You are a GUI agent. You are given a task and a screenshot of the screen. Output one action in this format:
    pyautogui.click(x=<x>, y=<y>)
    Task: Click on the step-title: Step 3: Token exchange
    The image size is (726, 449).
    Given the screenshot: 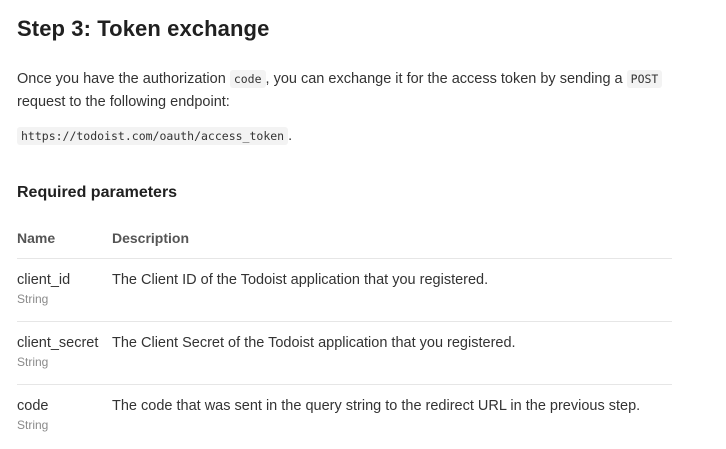 What is the action you would take?
    pyautogui.click(x=143, y=28)
    